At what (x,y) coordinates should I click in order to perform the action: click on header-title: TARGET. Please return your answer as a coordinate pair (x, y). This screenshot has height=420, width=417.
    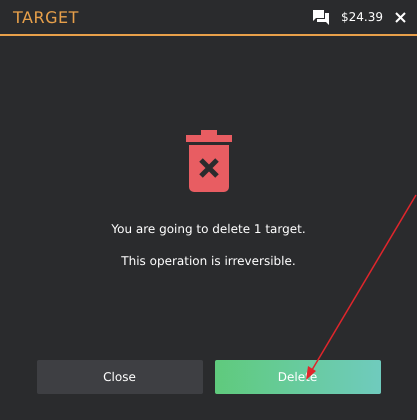
    Looking at the image, I should click on (46, 17).